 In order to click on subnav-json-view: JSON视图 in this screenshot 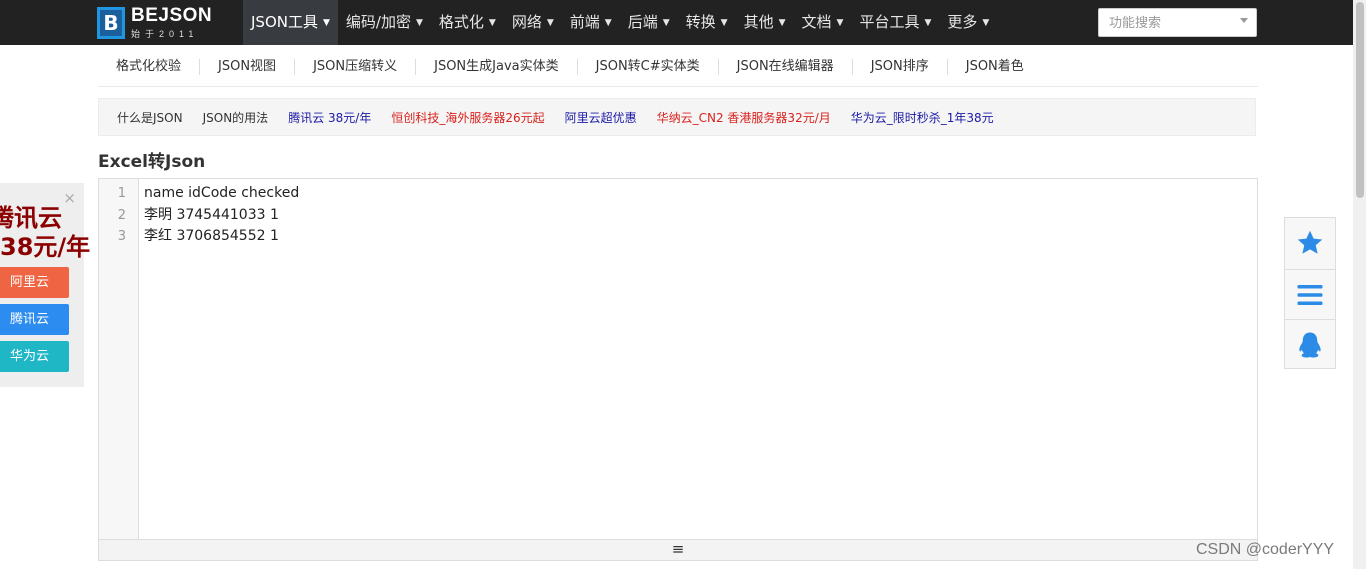, I will do `click(248, 67)`.